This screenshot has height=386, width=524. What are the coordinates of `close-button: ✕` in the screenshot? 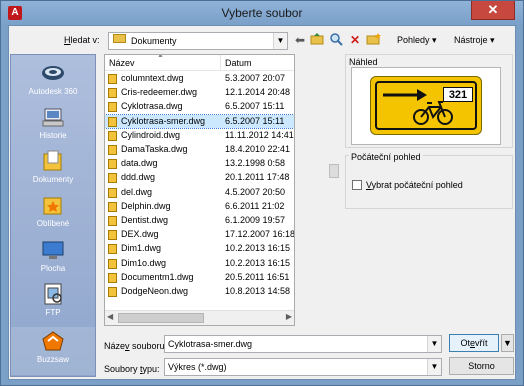 It's located at (493, 10).